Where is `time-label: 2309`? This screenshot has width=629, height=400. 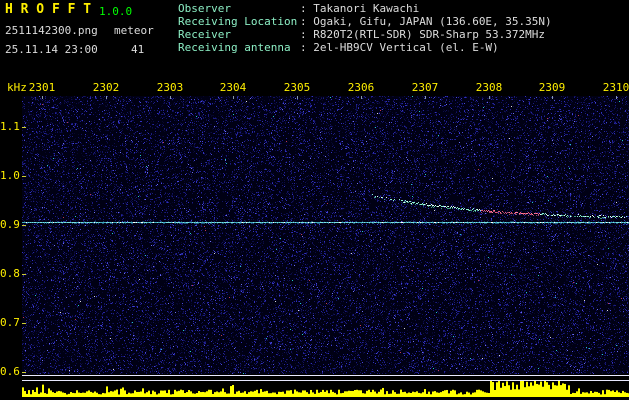 time-label: 2309 is located at coordinates (552, 87).